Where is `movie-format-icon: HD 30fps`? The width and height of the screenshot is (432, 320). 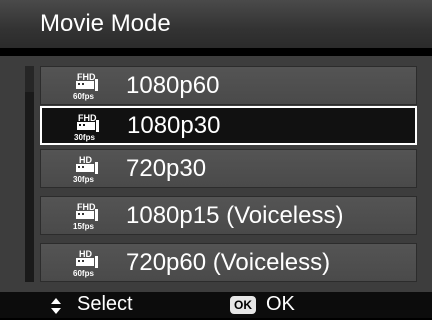 movie-format-icon: HD 30fps is located at coordinates (87, 169).